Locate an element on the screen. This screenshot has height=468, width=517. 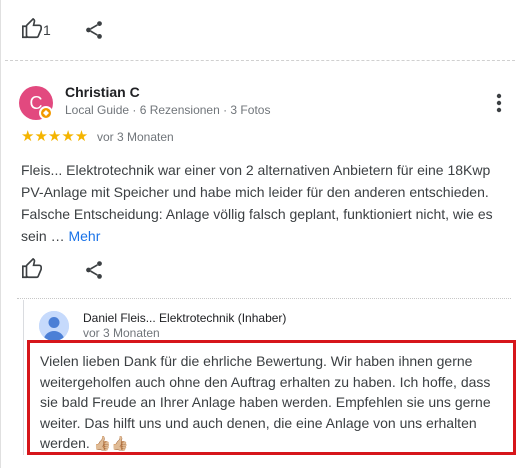
owner-reply-time: vor 3 Monaten is located at coordinates (121, 333).